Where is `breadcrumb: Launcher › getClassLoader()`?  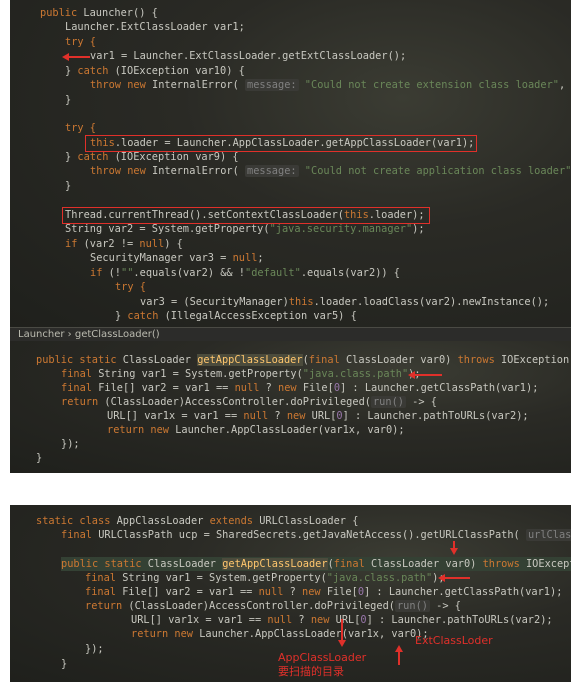 breadcrumb: Launcher › getClassLoader() is located at coordinates (290, 334).